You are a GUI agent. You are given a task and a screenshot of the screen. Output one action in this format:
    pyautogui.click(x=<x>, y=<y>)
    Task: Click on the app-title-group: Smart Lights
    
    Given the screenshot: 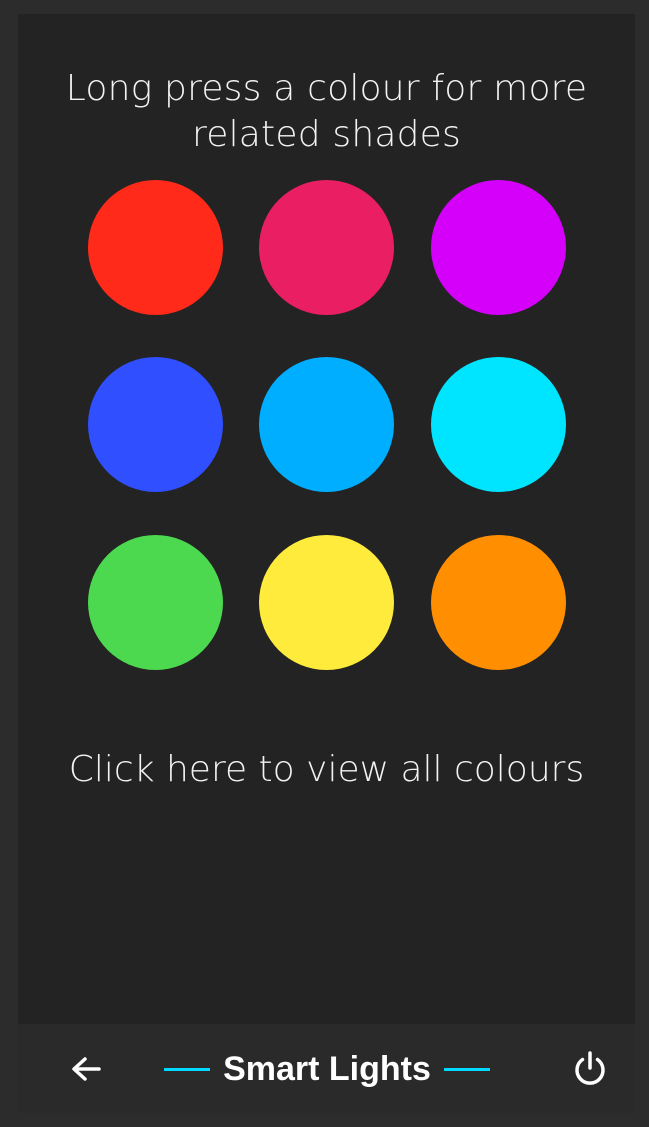 What is the action you would take?
    pyautogui.click(x=327, y=1069)
    